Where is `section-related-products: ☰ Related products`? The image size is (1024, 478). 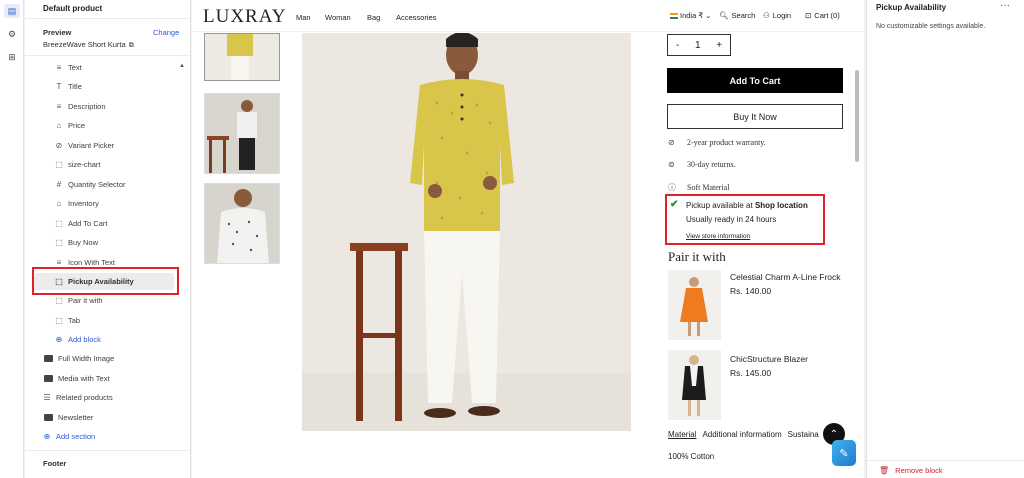
section-related-products: ☰ Related products is located at coordinates (100, 397).